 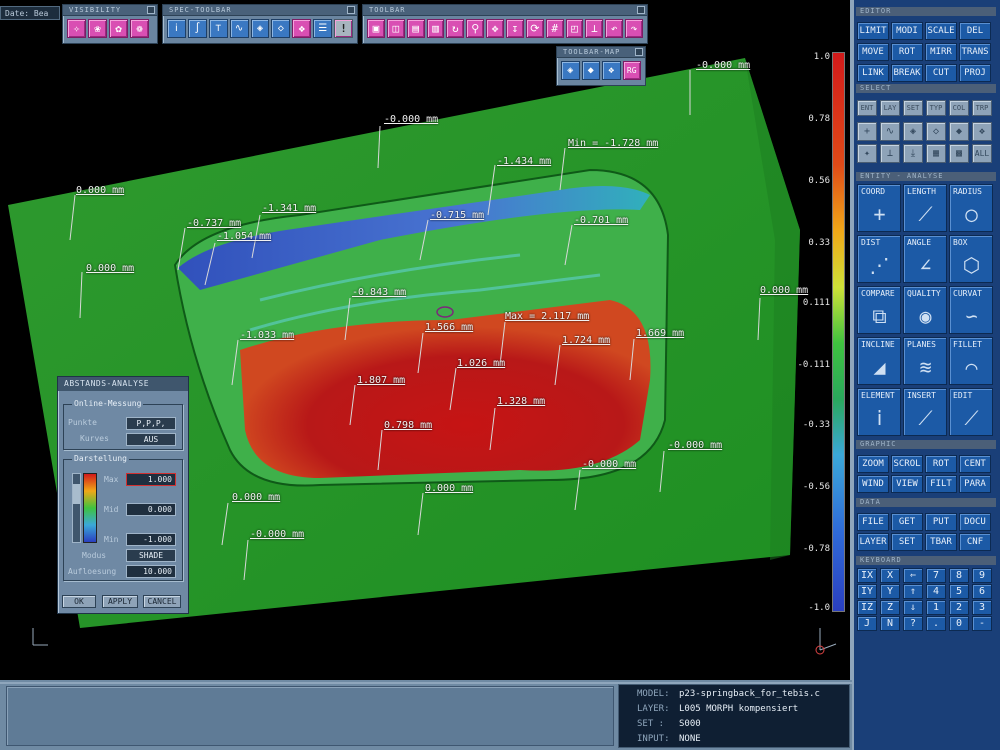 What do you see at coordinates (913, 153) in the screenshot?
I see `select-filter-icon: ⤓` at bounding box center [913, 153].